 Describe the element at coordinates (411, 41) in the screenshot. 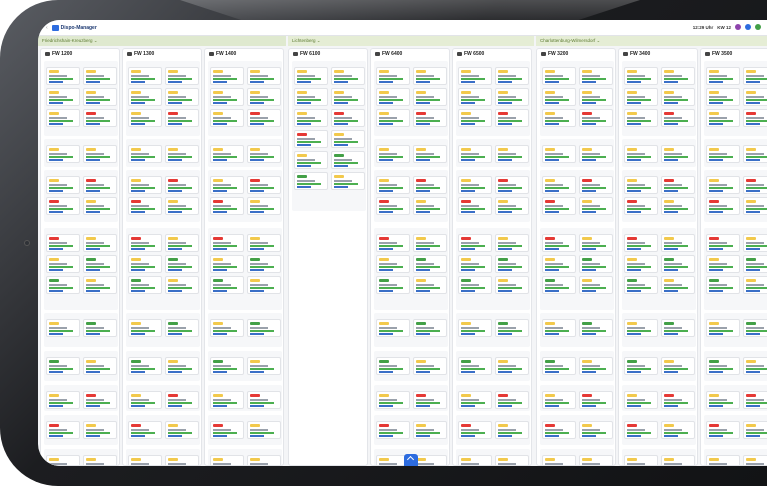

I see `district-header-2: Lichtenberg ⌄` at that location.